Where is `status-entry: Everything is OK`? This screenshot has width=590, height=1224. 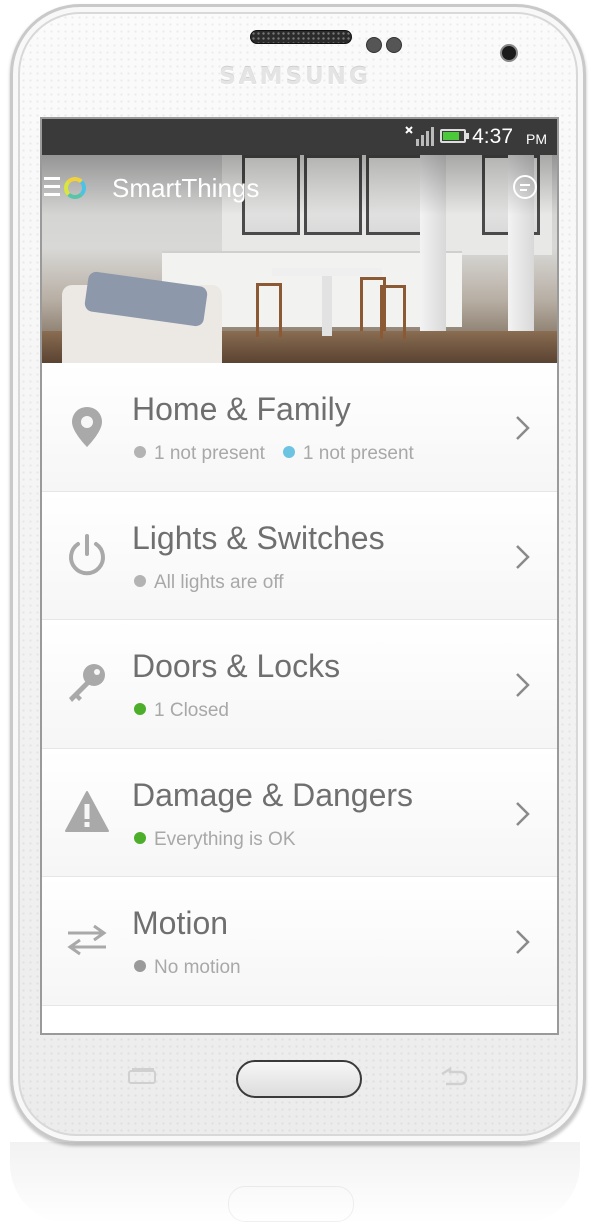
status-entry: Everything is OK is located at coordinates (215, 840).